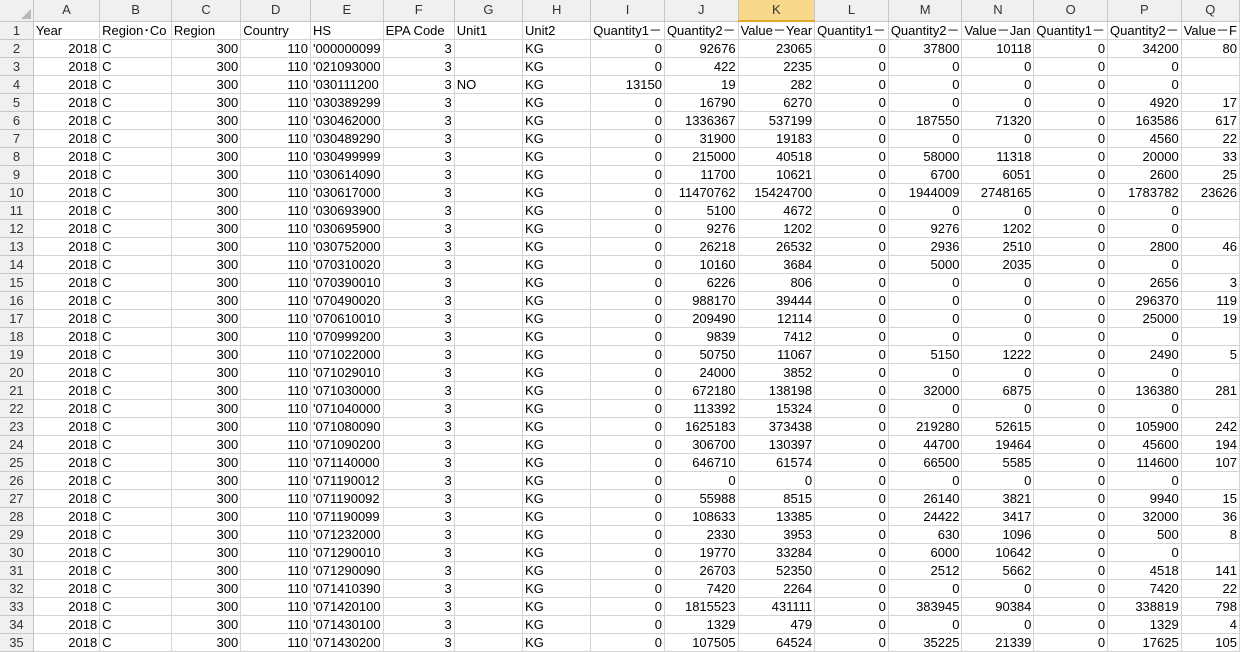  I want to click on cell: 2235, so click(777, 66).